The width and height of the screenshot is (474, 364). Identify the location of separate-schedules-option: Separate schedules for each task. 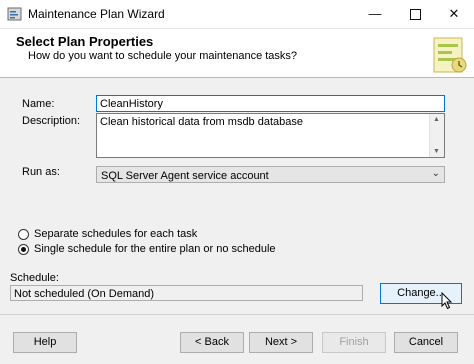
(107, 234).